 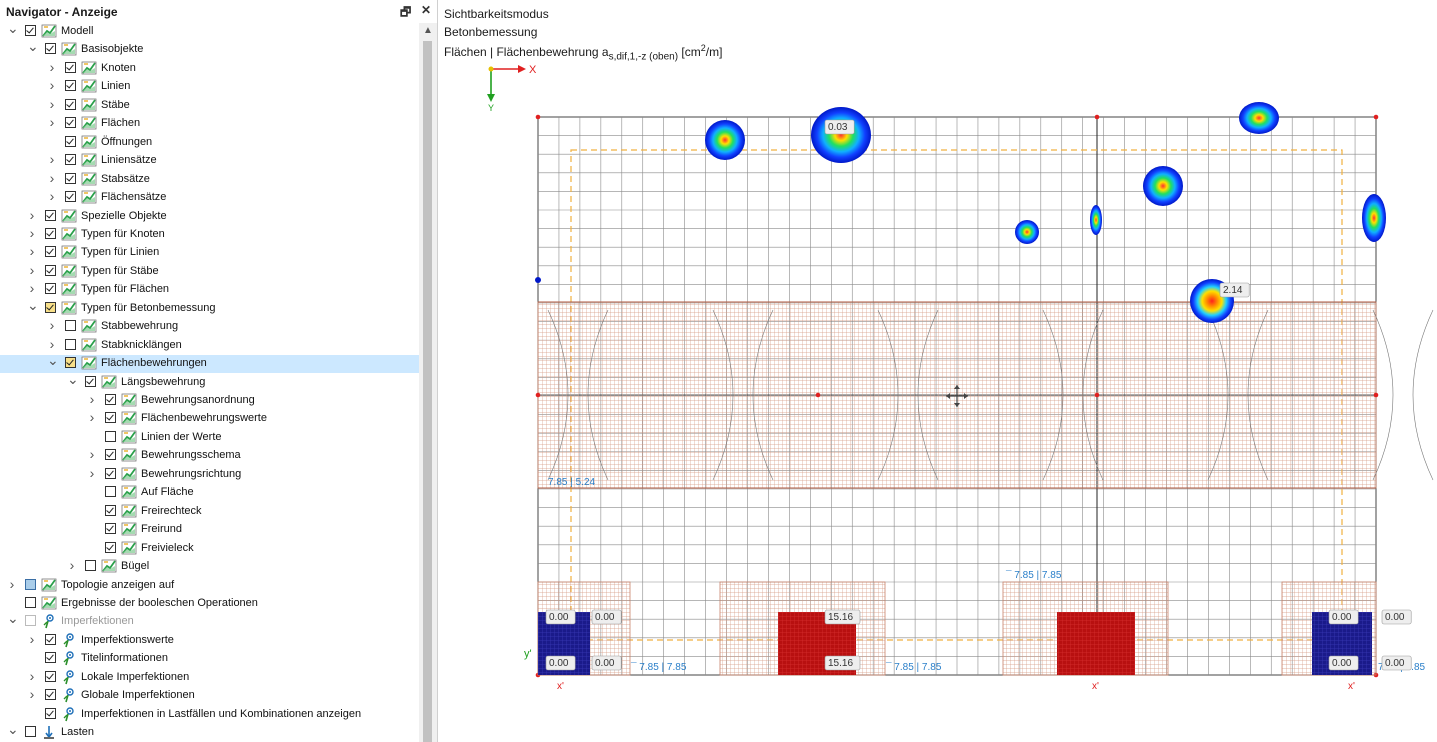 What do you see at coordinates (427, 391) in the screenshot?
I see `scrollbar-thumb` at bounding box center [427, 391].